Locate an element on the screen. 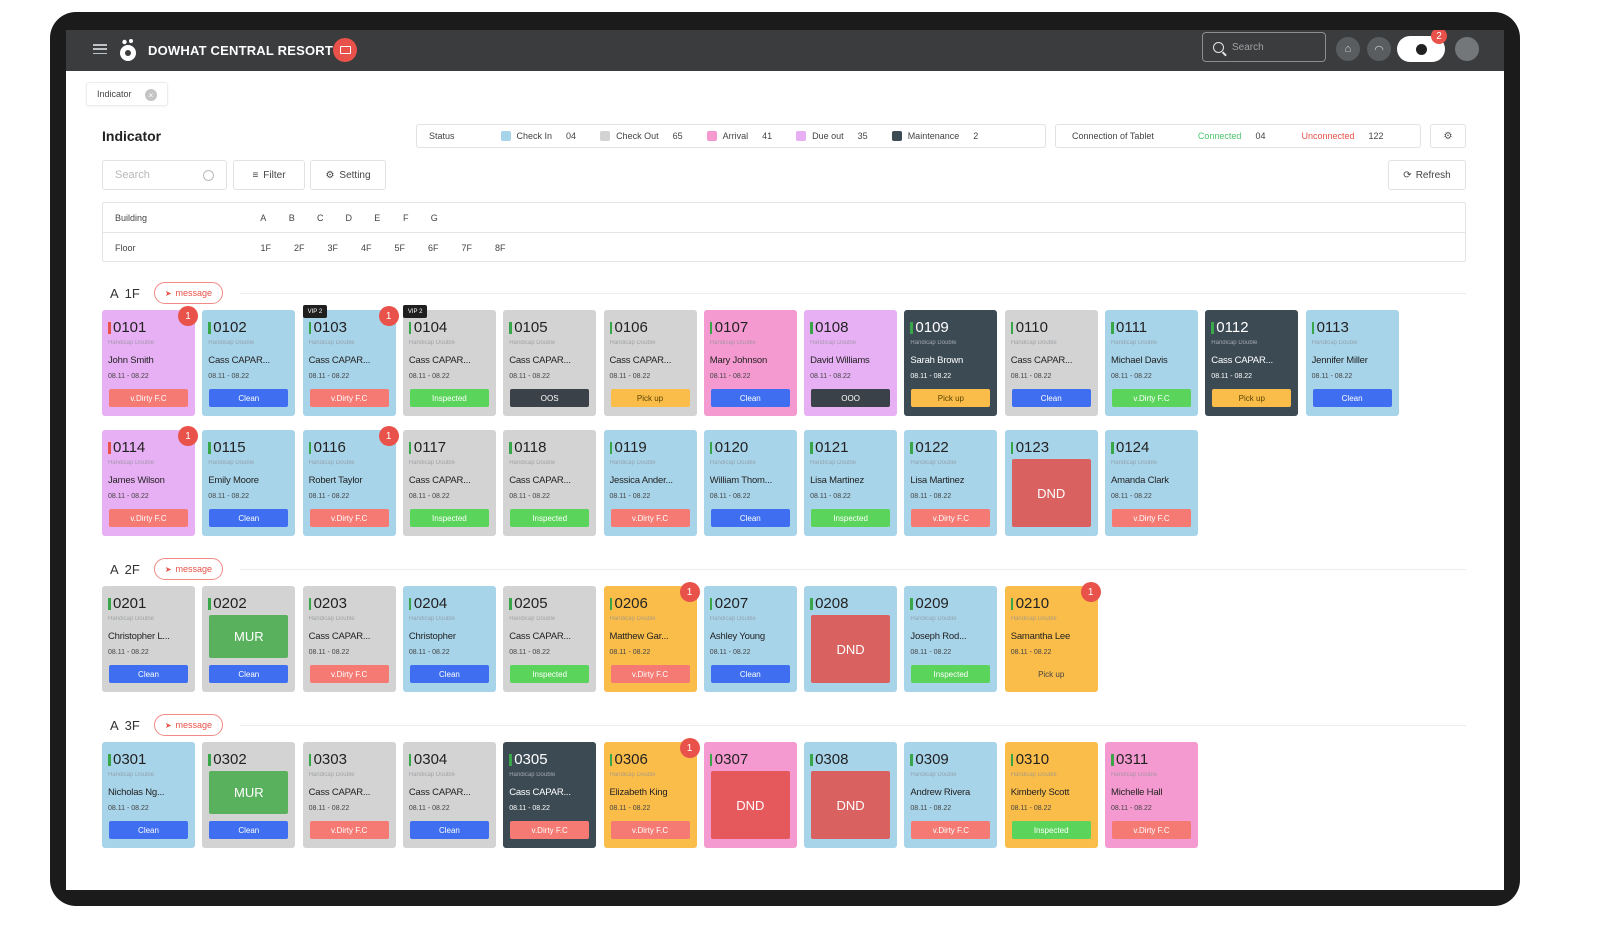 The width and height of the screenshot is (1600, 937). building-option: C is located at coordinates (320, 218).